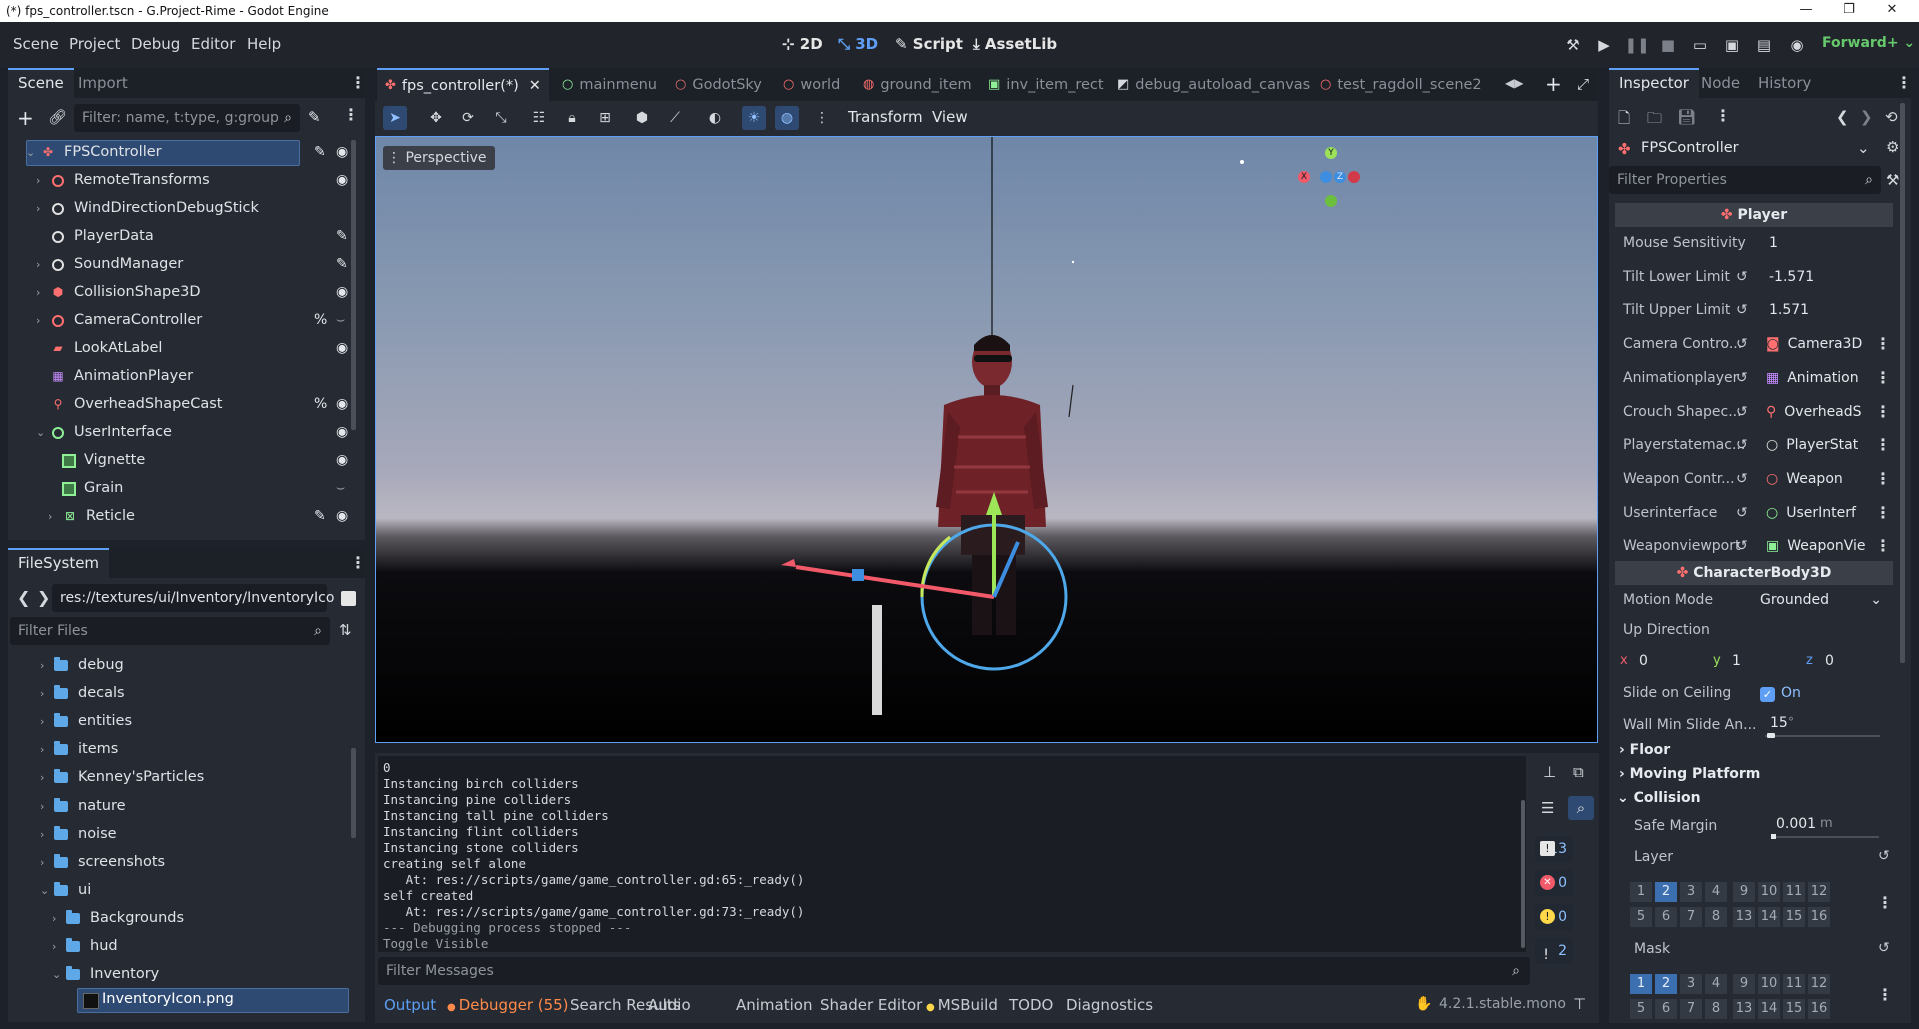 Image resolution: width=1919 pixels, height=1029 pixels. What do you see at coordinates (197, 918) in the screenshot?
I see `folder-backgrounds: › Backgrounds` at bounding box center [197, 918].